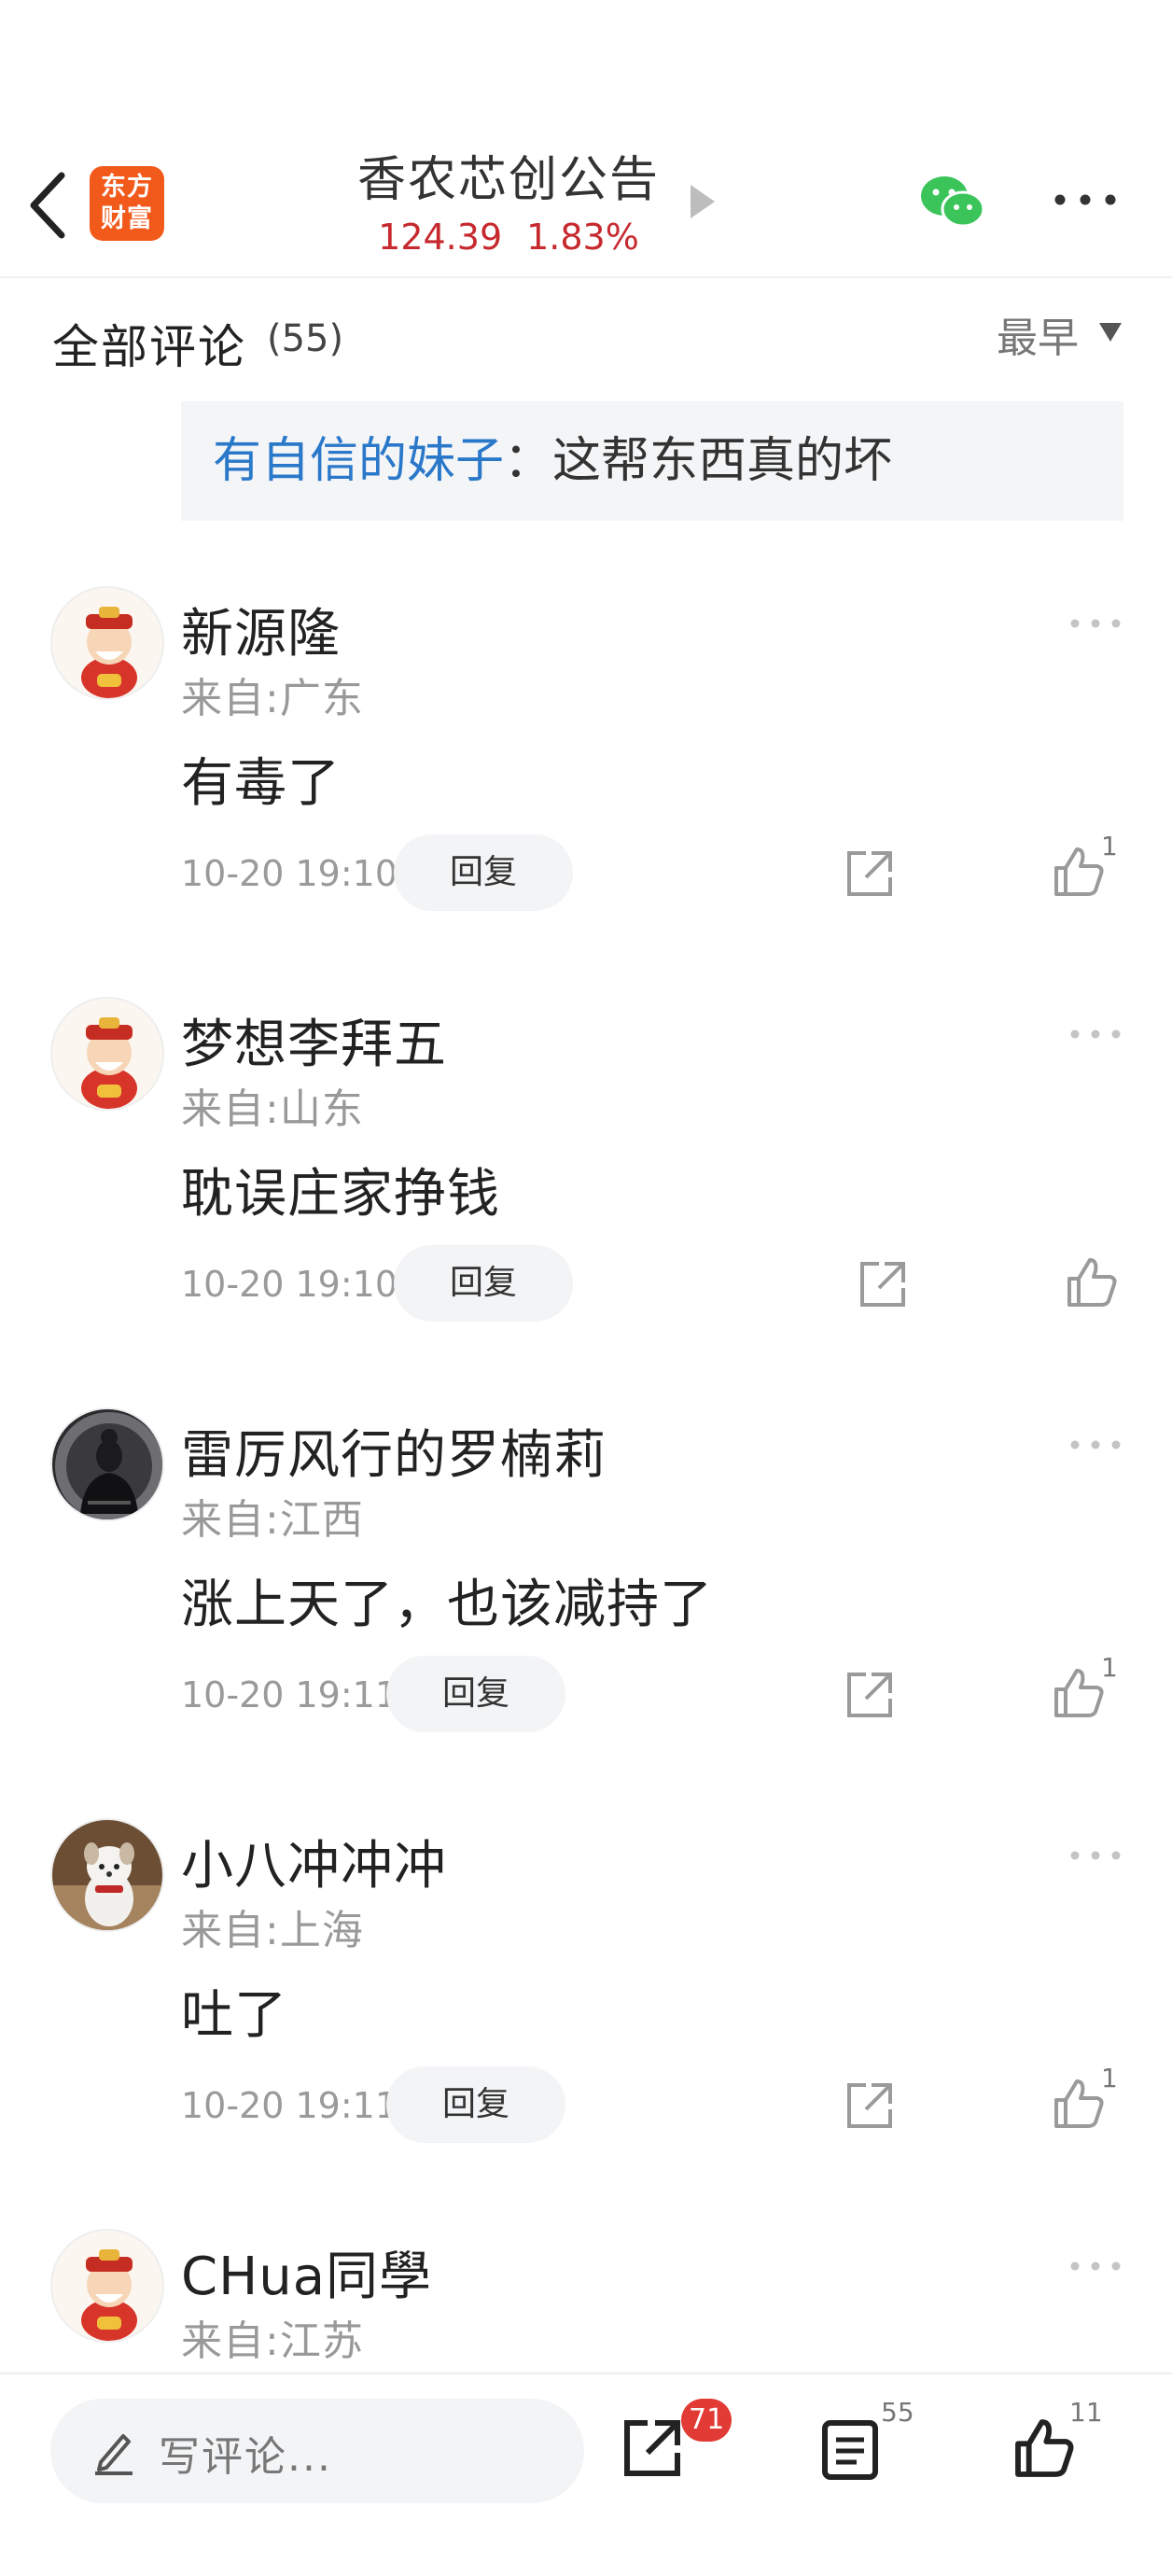 Image resolution: width=1172 pixels, height=2576 pixels. Describe the element at coordinates (340, 1194) in the screenshot. I see `comment-text: 耽误庄家挣钱` at that location.